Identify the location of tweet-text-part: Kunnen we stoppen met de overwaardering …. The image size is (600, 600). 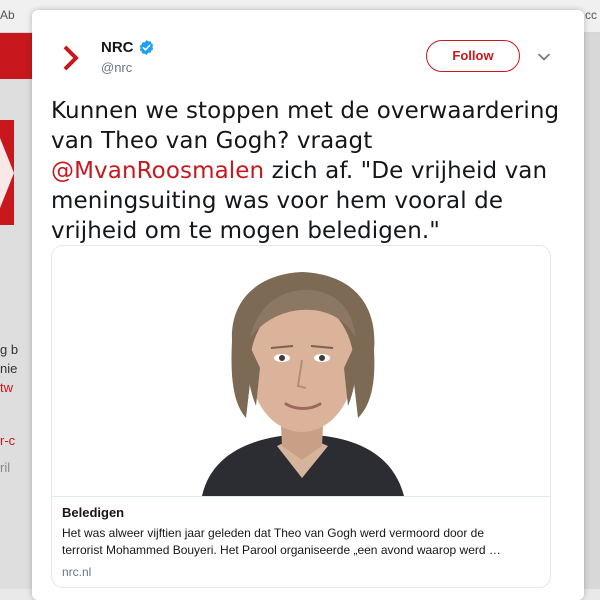
(305, 126).